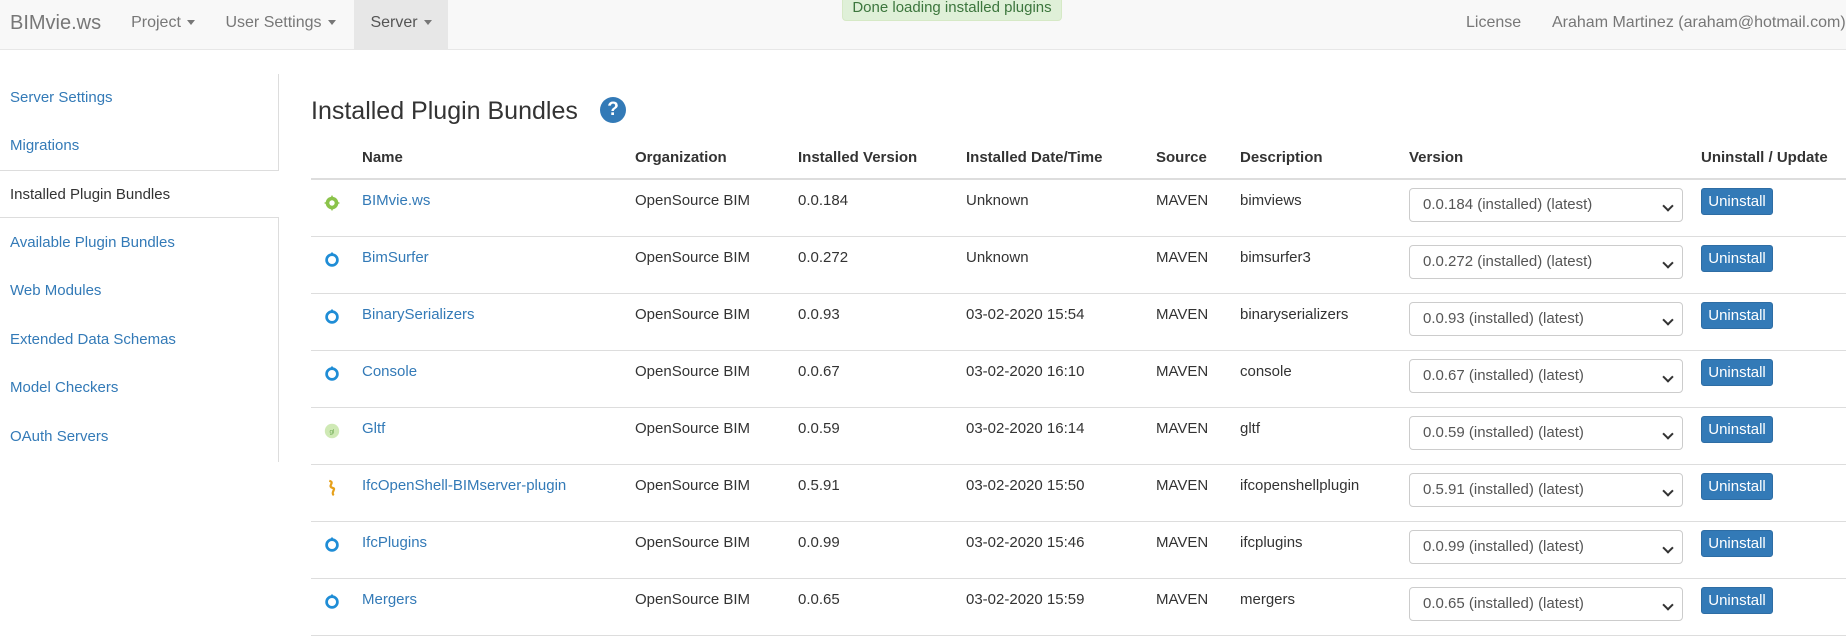 The width and height of the screenshot is (1846, 638). I want to click on sidebar-item-oauth-servers: OAuth Servers, so click(139, 437).